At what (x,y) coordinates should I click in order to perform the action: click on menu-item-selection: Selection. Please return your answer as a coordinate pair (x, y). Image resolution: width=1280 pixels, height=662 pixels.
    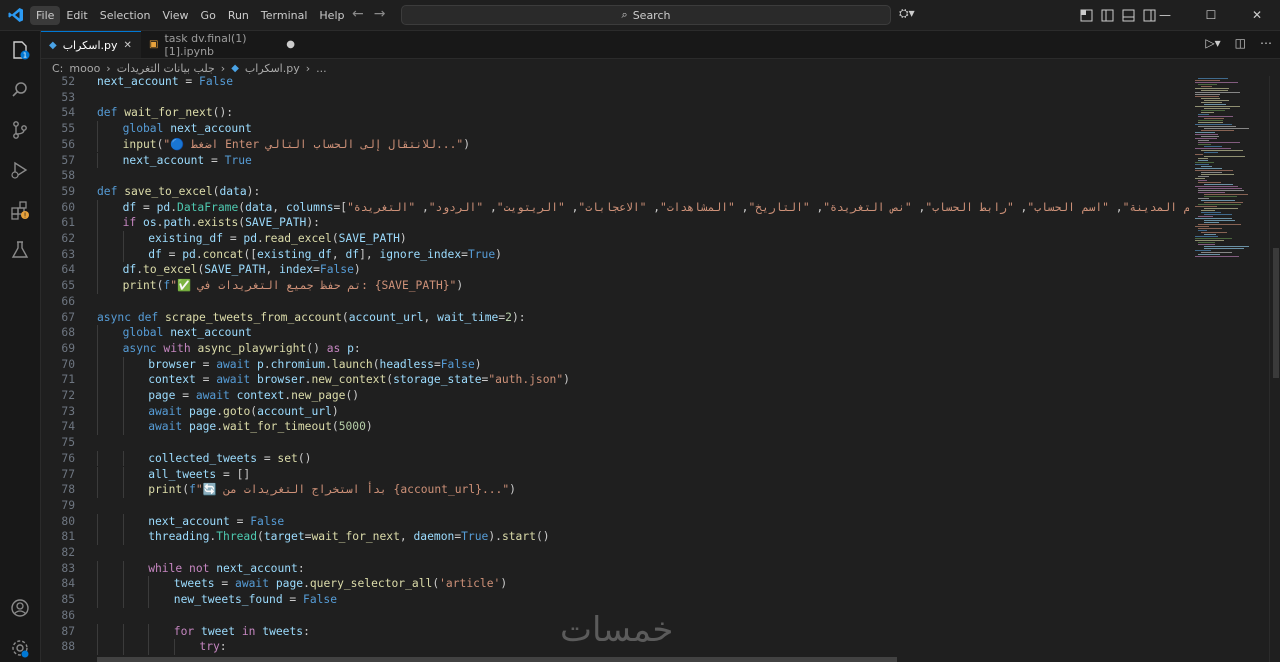
    Looking at the image, I should click on (125, 15).